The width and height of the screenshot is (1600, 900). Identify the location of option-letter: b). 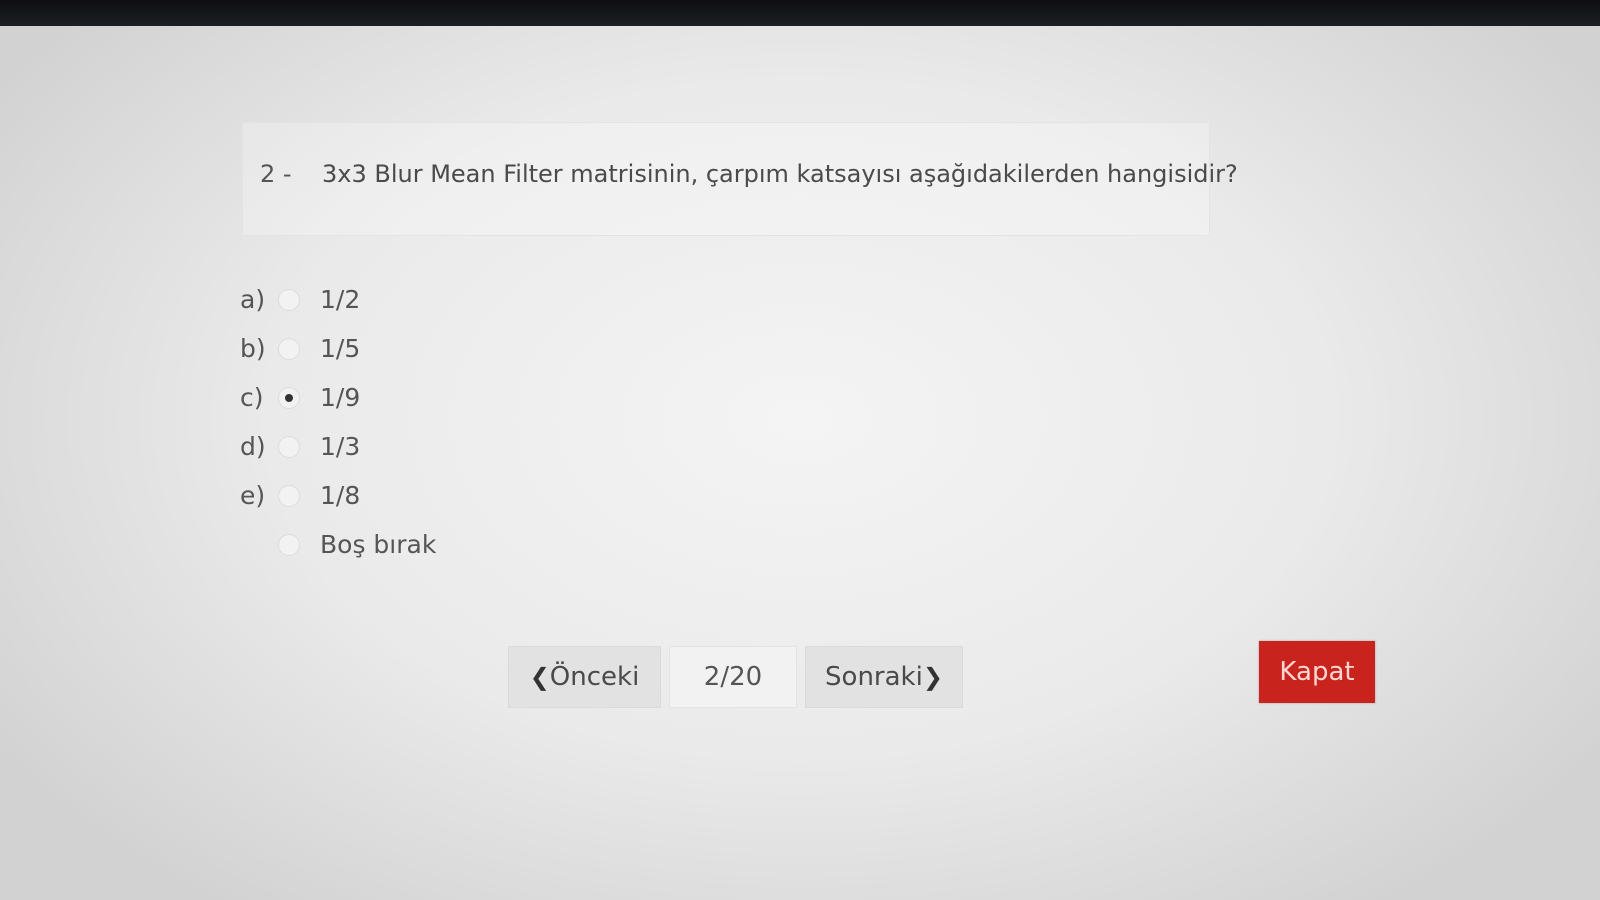
(253, 348).